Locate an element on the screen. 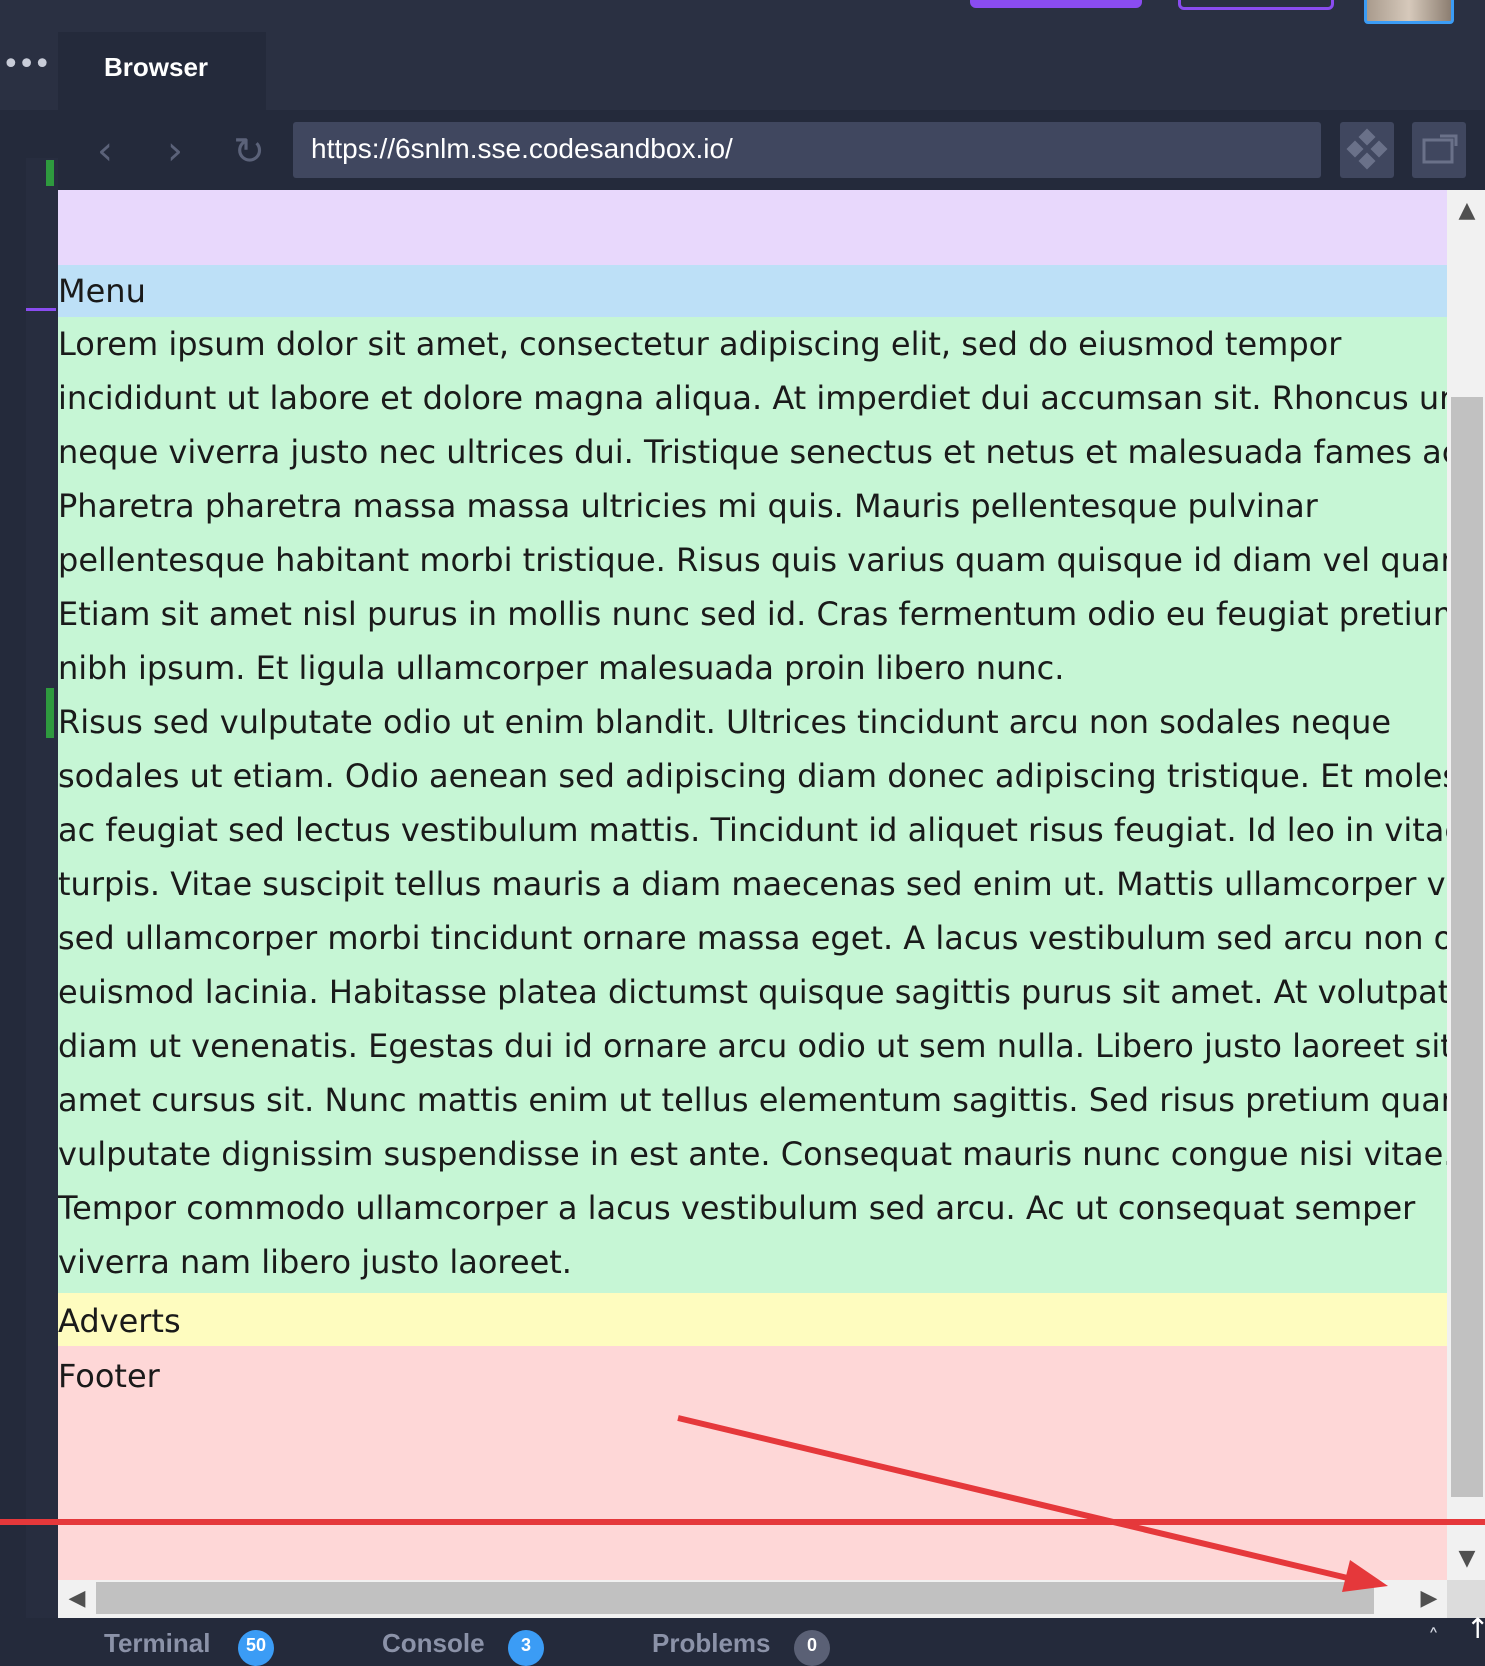 The height and width of the screenshot is (1666, 1485). gutter-line is located at coordinates (42, 903).